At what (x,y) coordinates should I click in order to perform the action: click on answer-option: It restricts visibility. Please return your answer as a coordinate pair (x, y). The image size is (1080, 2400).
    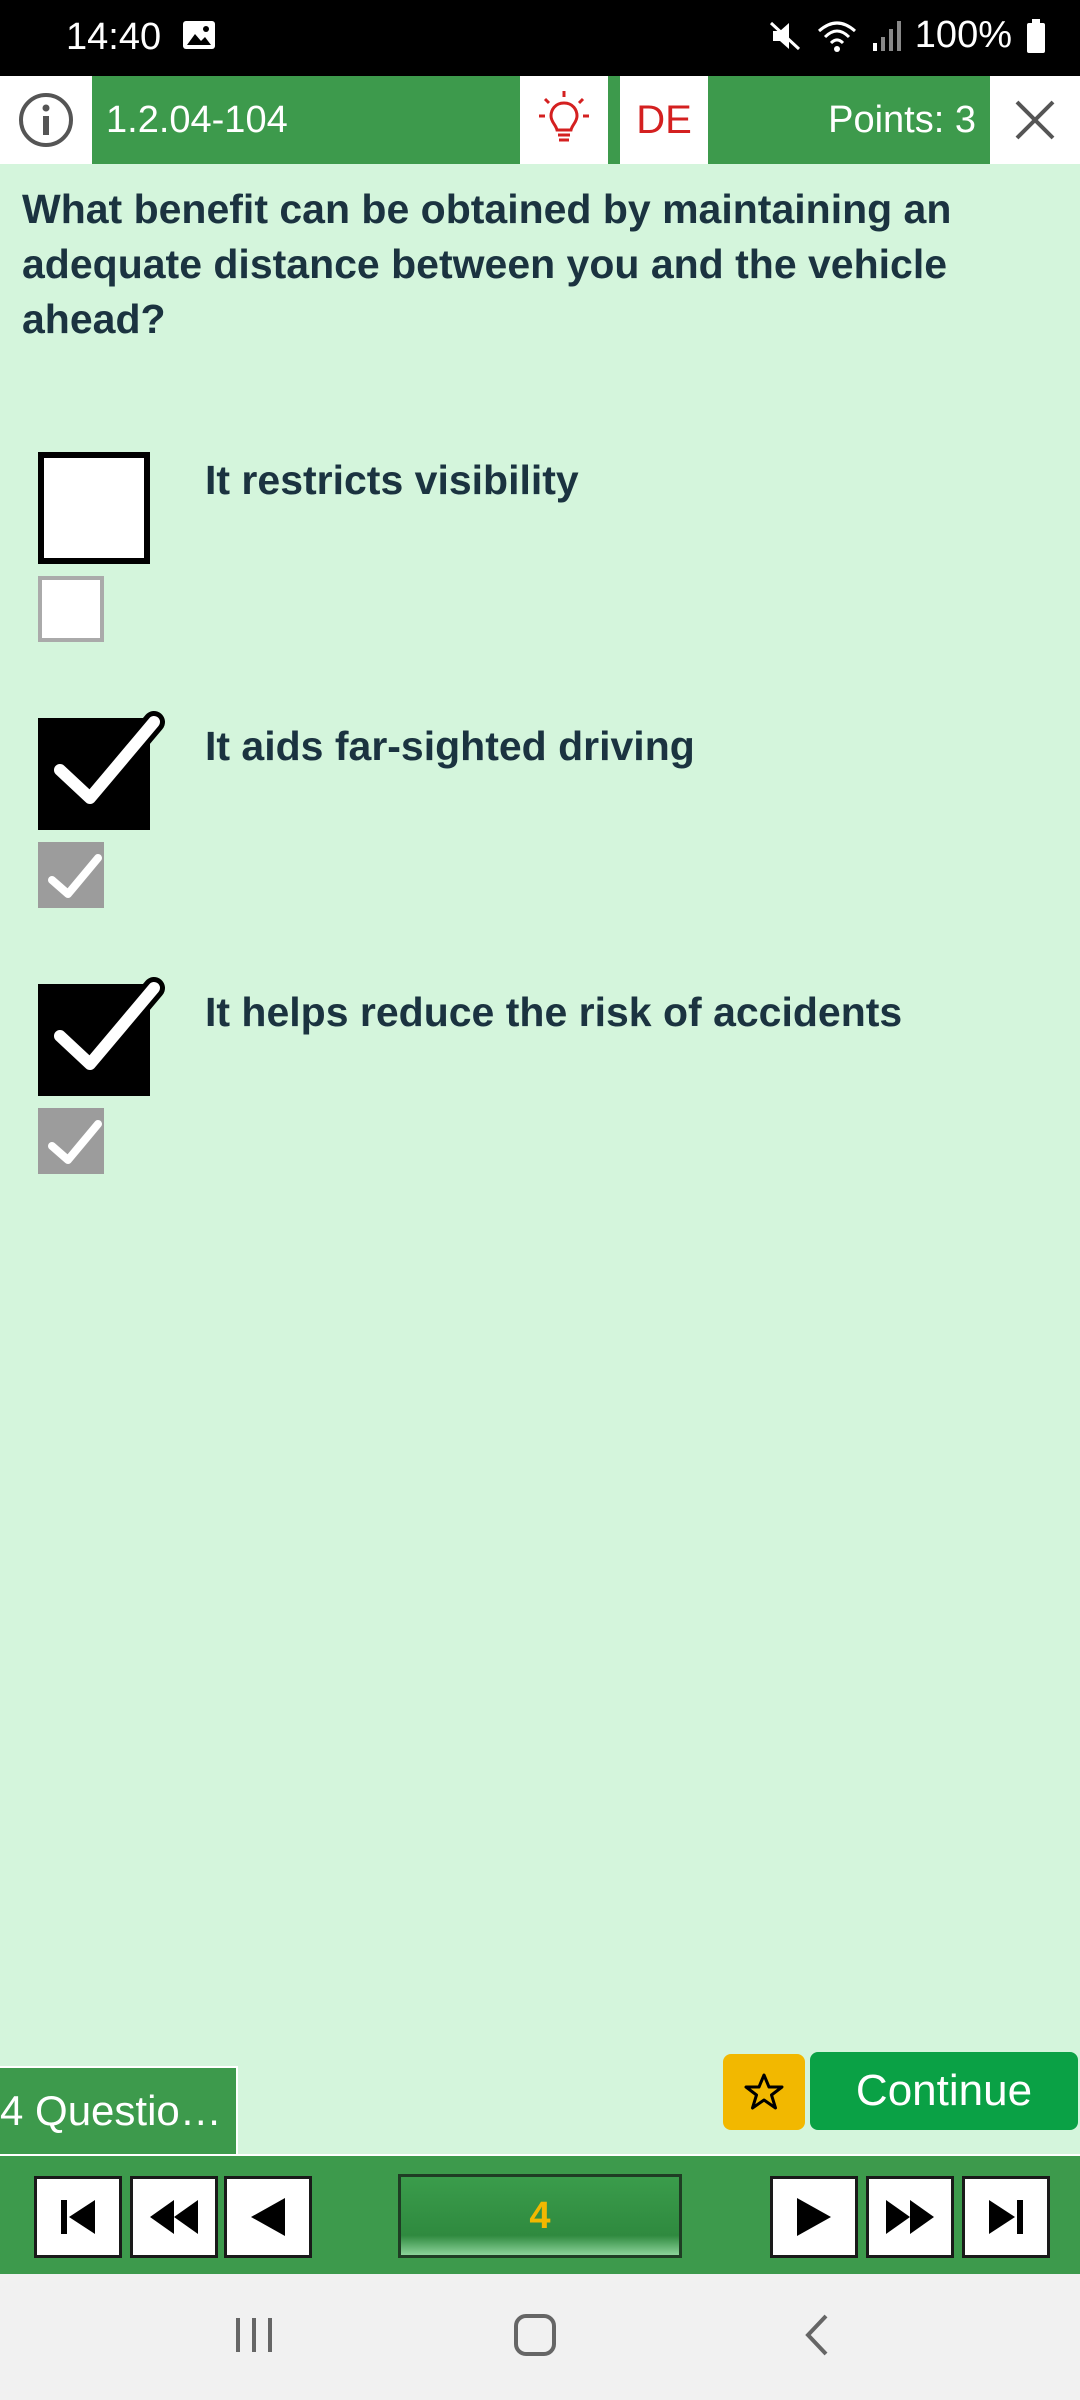
    Looking at the image, I should click on (540, 552).